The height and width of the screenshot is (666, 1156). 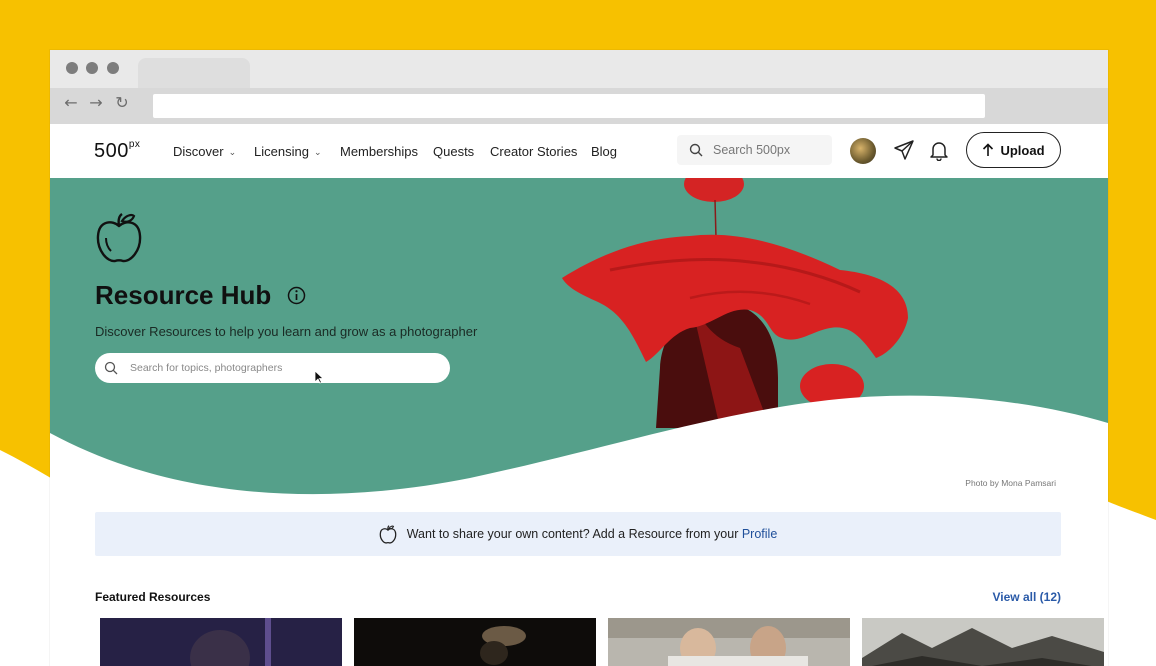 What do you see at coordinates (604, 151) in the screenshot?
I see `nav-blog: Blog` at bounding box center [604, 151].